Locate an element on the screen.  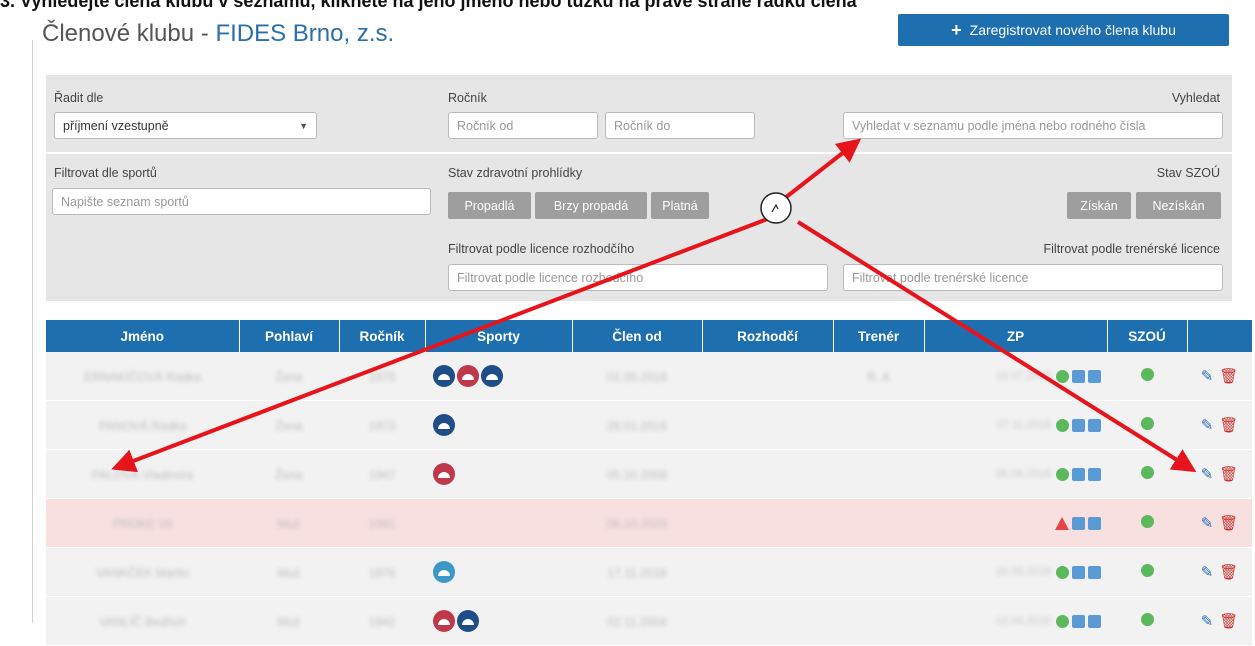
szou-obtained-button: Získán is located at coordinates (1099, 205).